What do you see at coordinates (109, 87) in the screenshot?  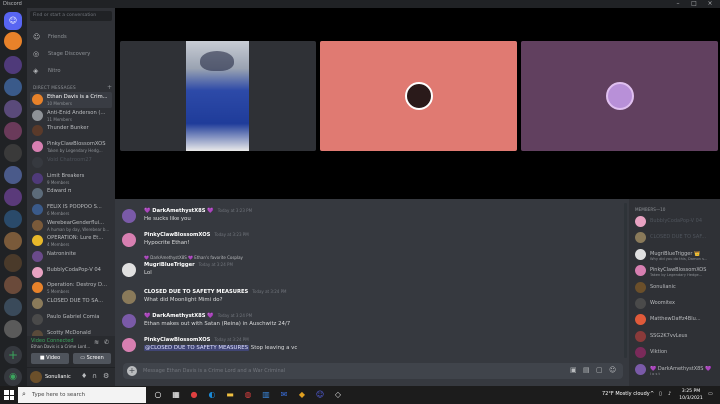 I see `create-dm-icon: +` at bounding box center [109, 87].